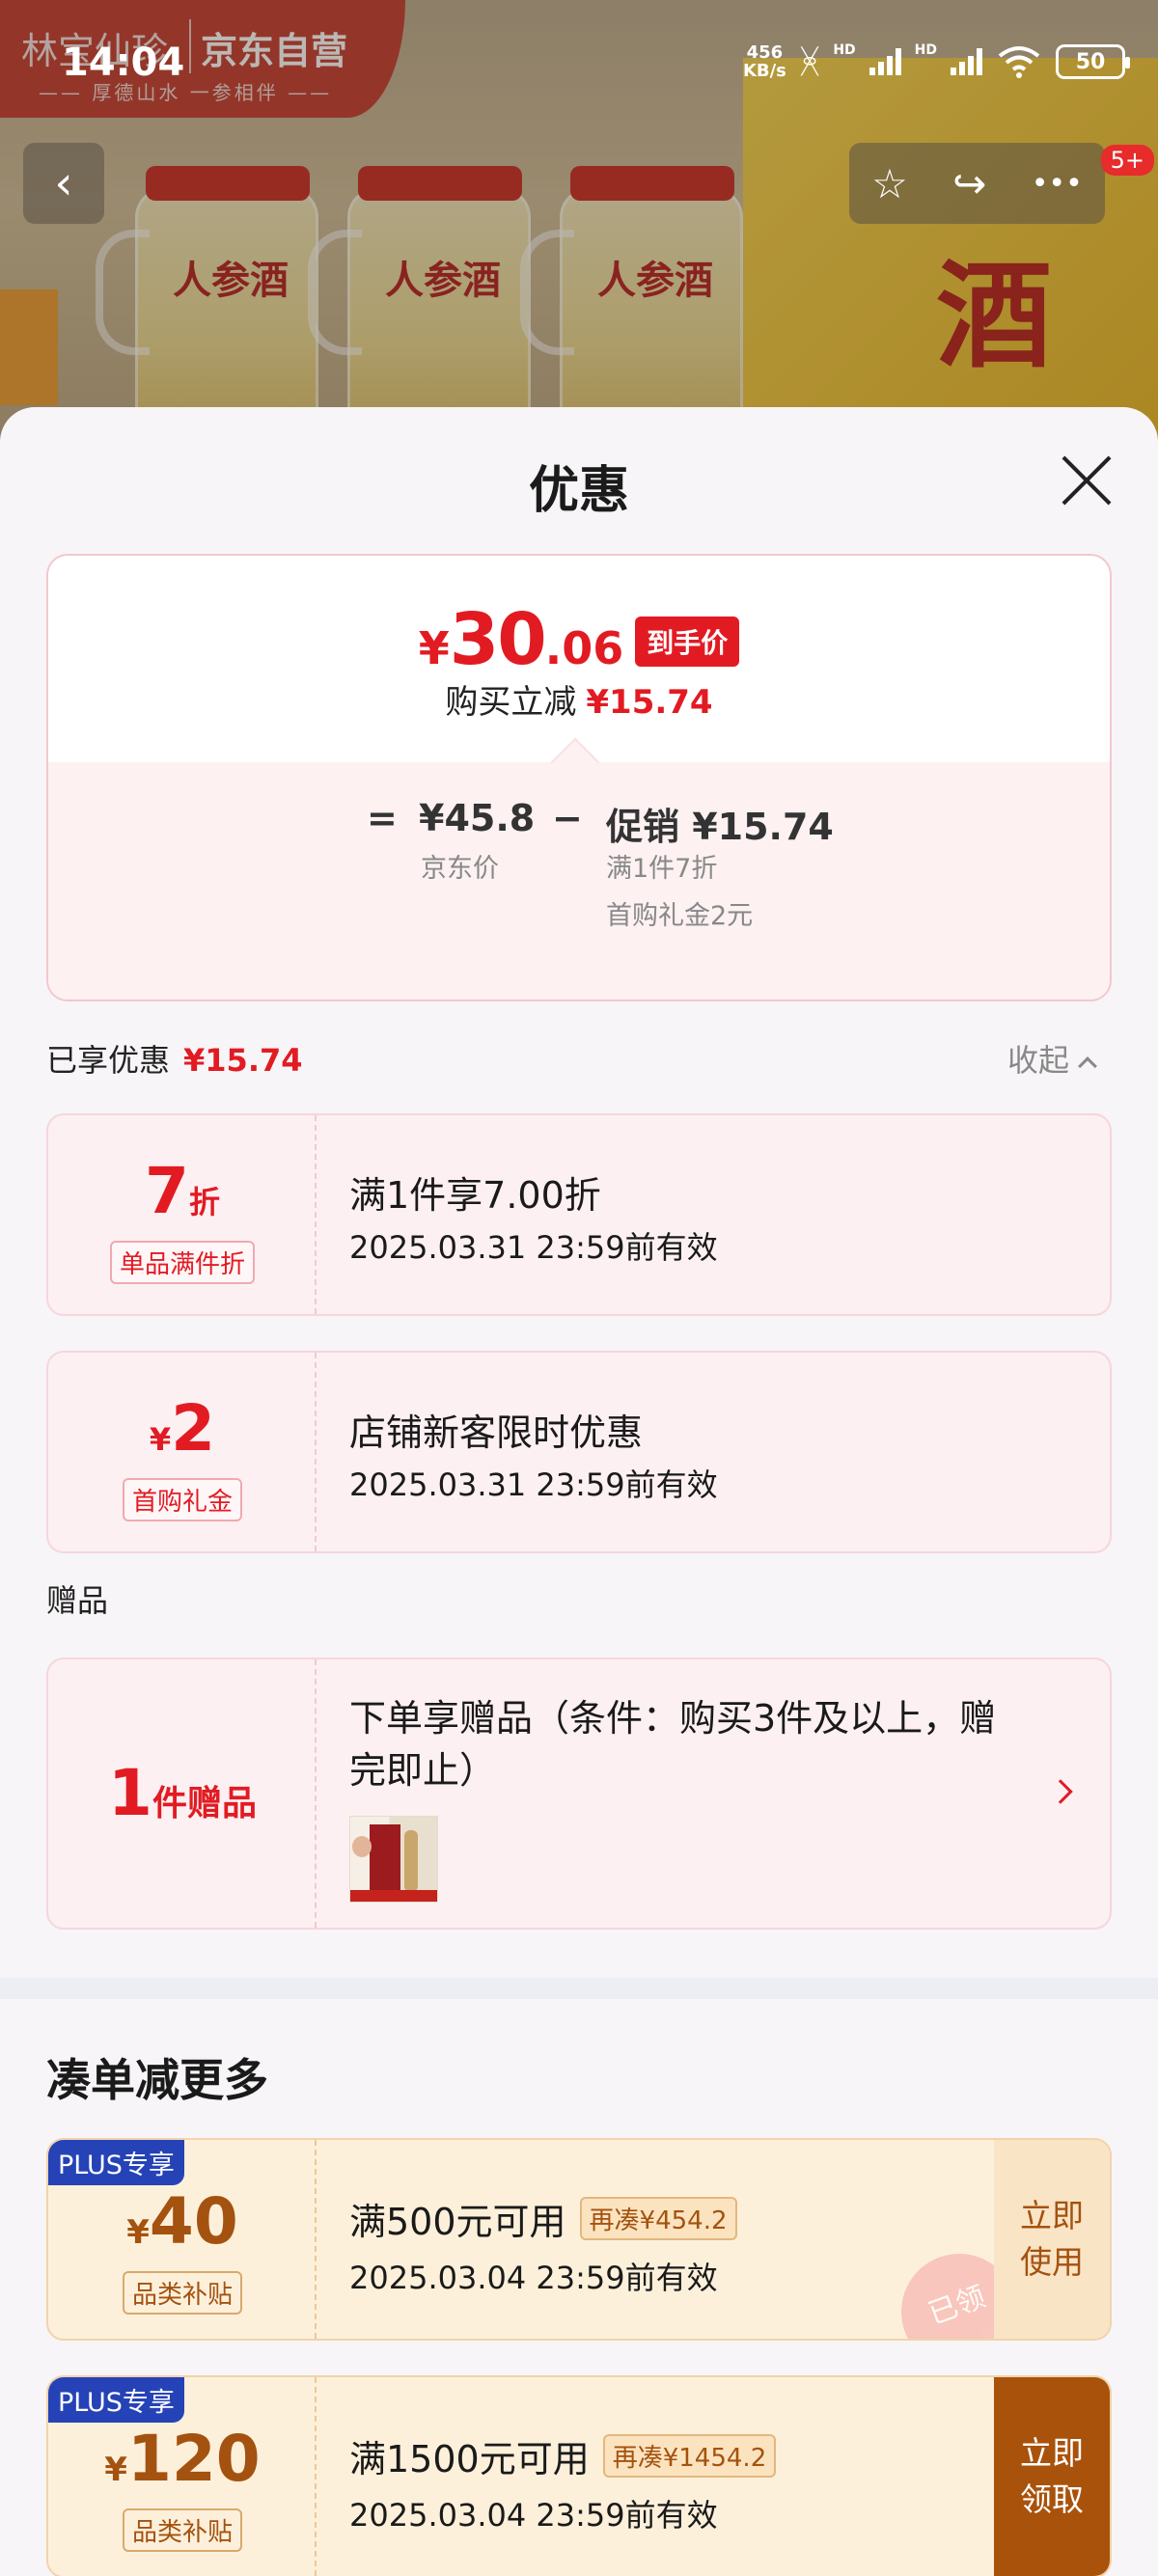  Describe the element at coordinates (969, 184) in the screenshot. I see `share-icon: ↪` at that location.